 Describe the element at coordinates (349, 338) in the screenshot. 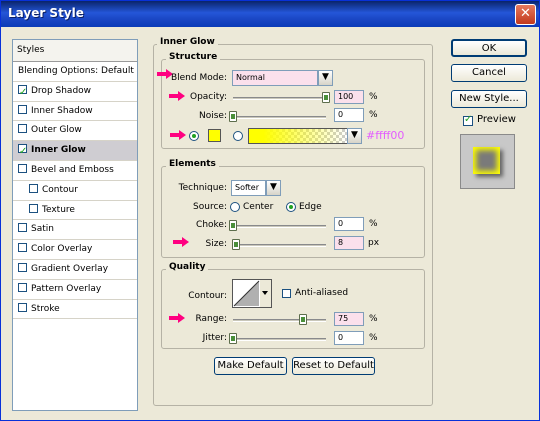

I see `jitter-input: 0` at that location.